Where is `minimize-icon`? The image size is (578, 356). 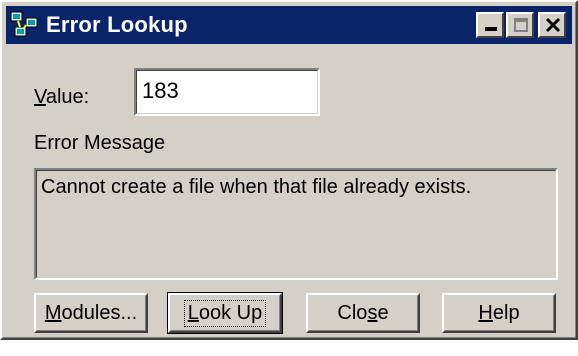
minimize-icon is located at coordinates (491, 29).